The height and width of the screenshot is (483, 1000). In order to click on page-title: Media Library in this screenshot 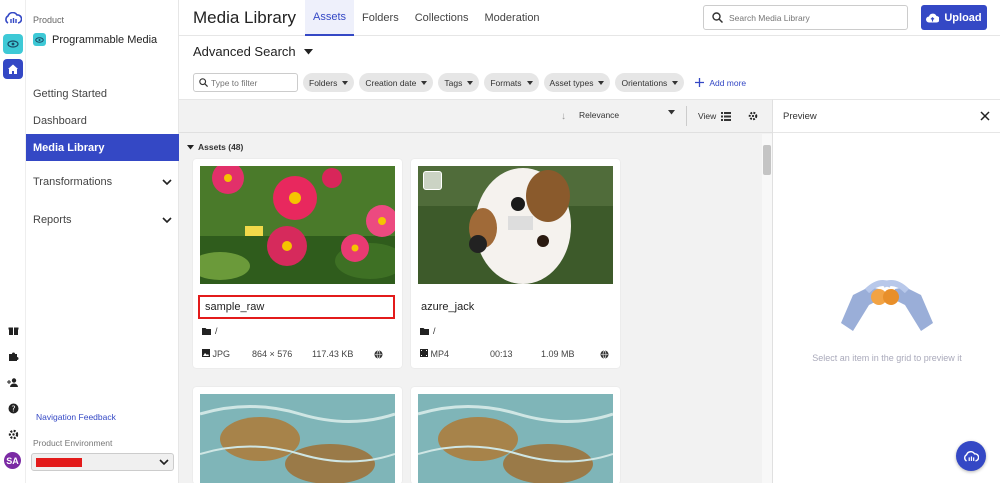, I will do `click(244, 17)`.